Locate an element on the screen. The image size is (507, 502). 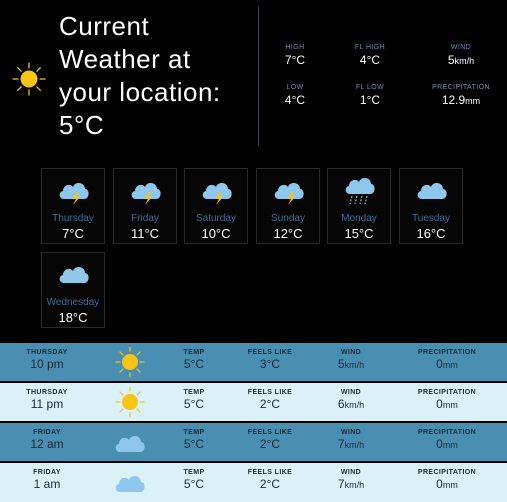
forecast-day-saturday: Saturday 10°C is located at coordinates (216, 206).